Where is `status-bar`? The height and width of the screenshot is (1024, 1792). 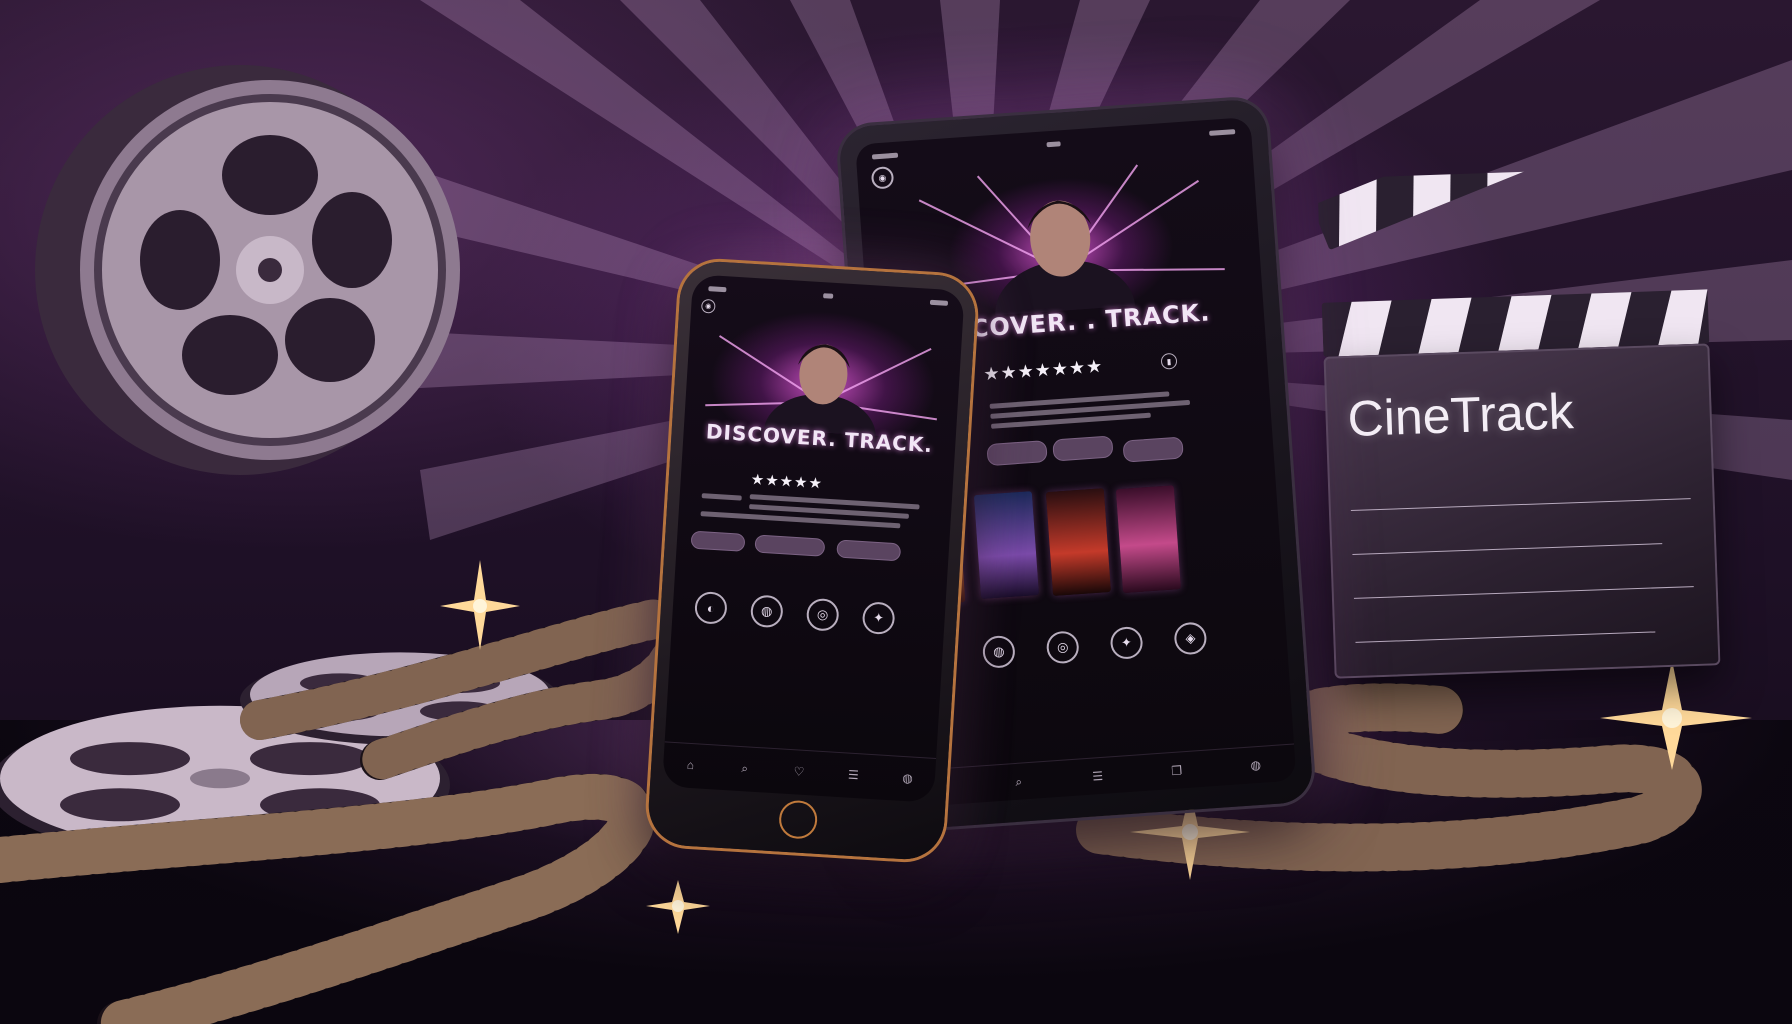
status-bar is located at coordinates (828, 295).